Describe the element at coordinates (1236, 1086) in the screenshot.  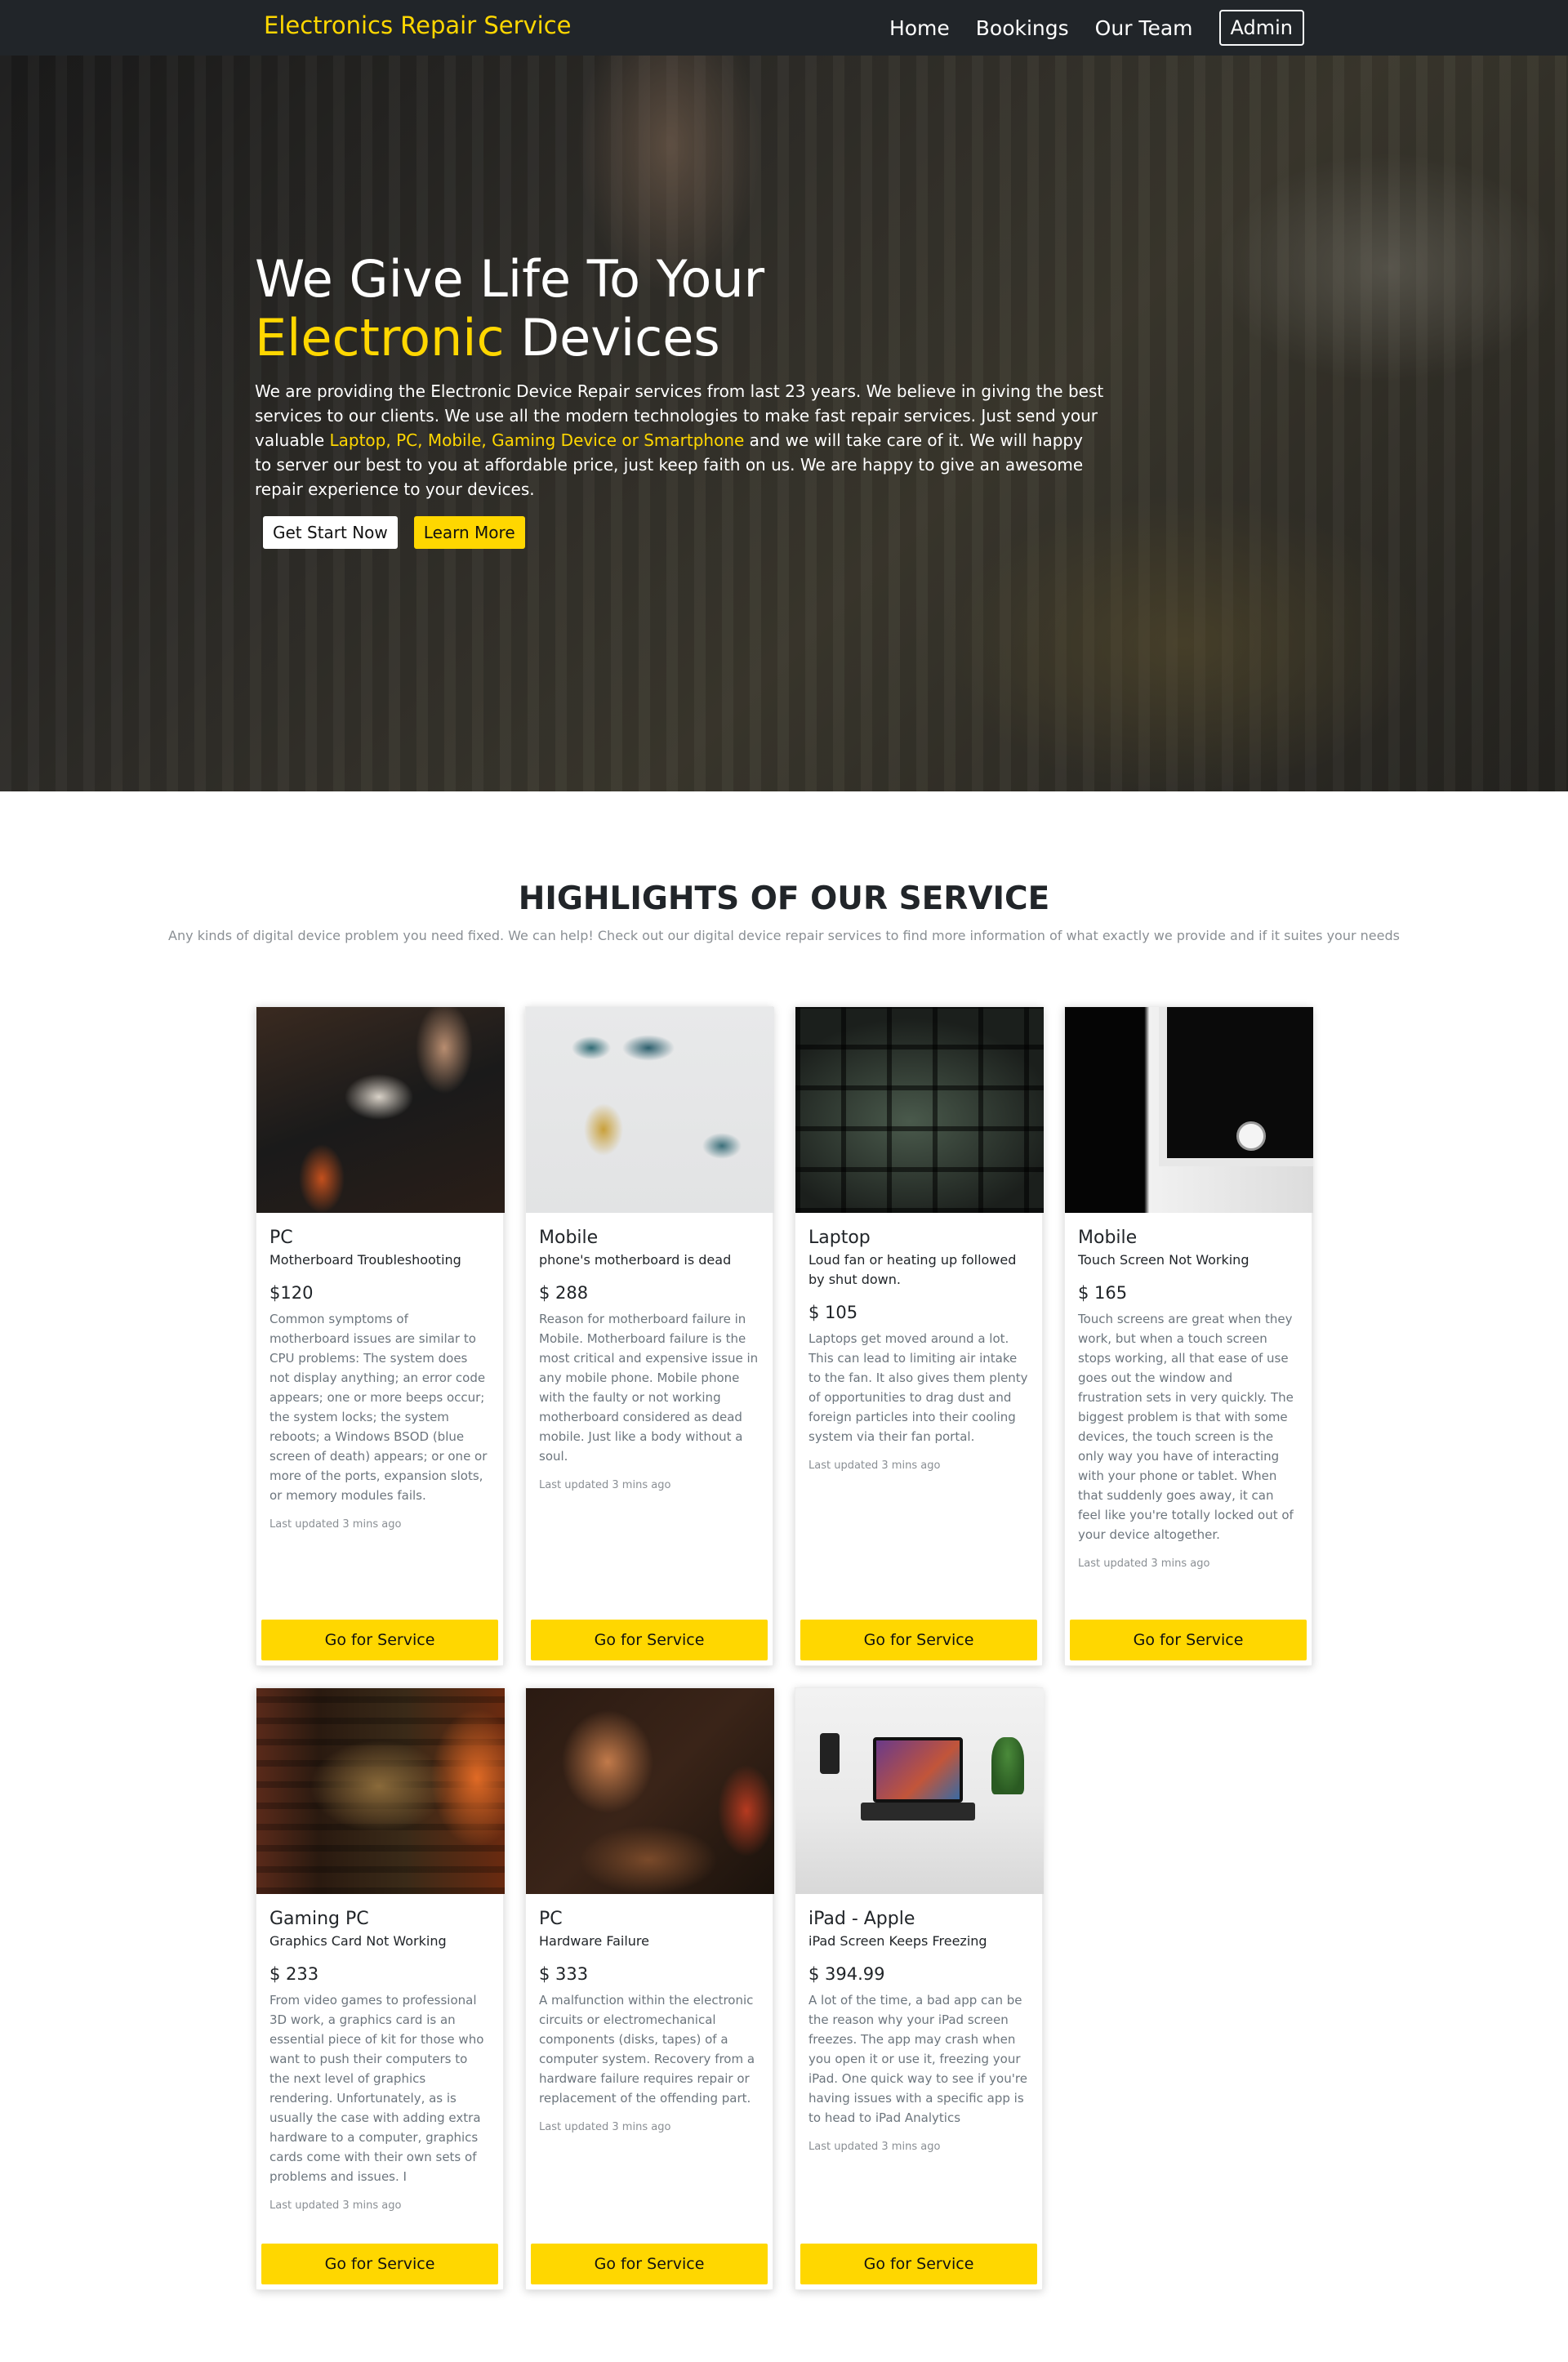
I see `phone-screen-graphic` at that location.